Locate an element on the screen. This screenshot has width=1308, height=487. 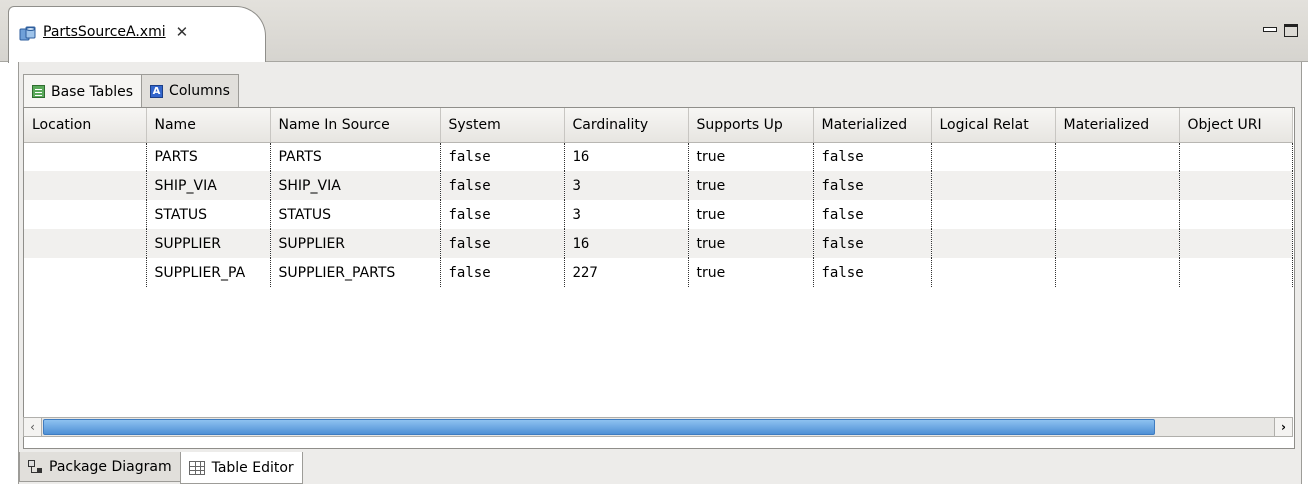
column-header: Name is located at coordinates (208, 125).